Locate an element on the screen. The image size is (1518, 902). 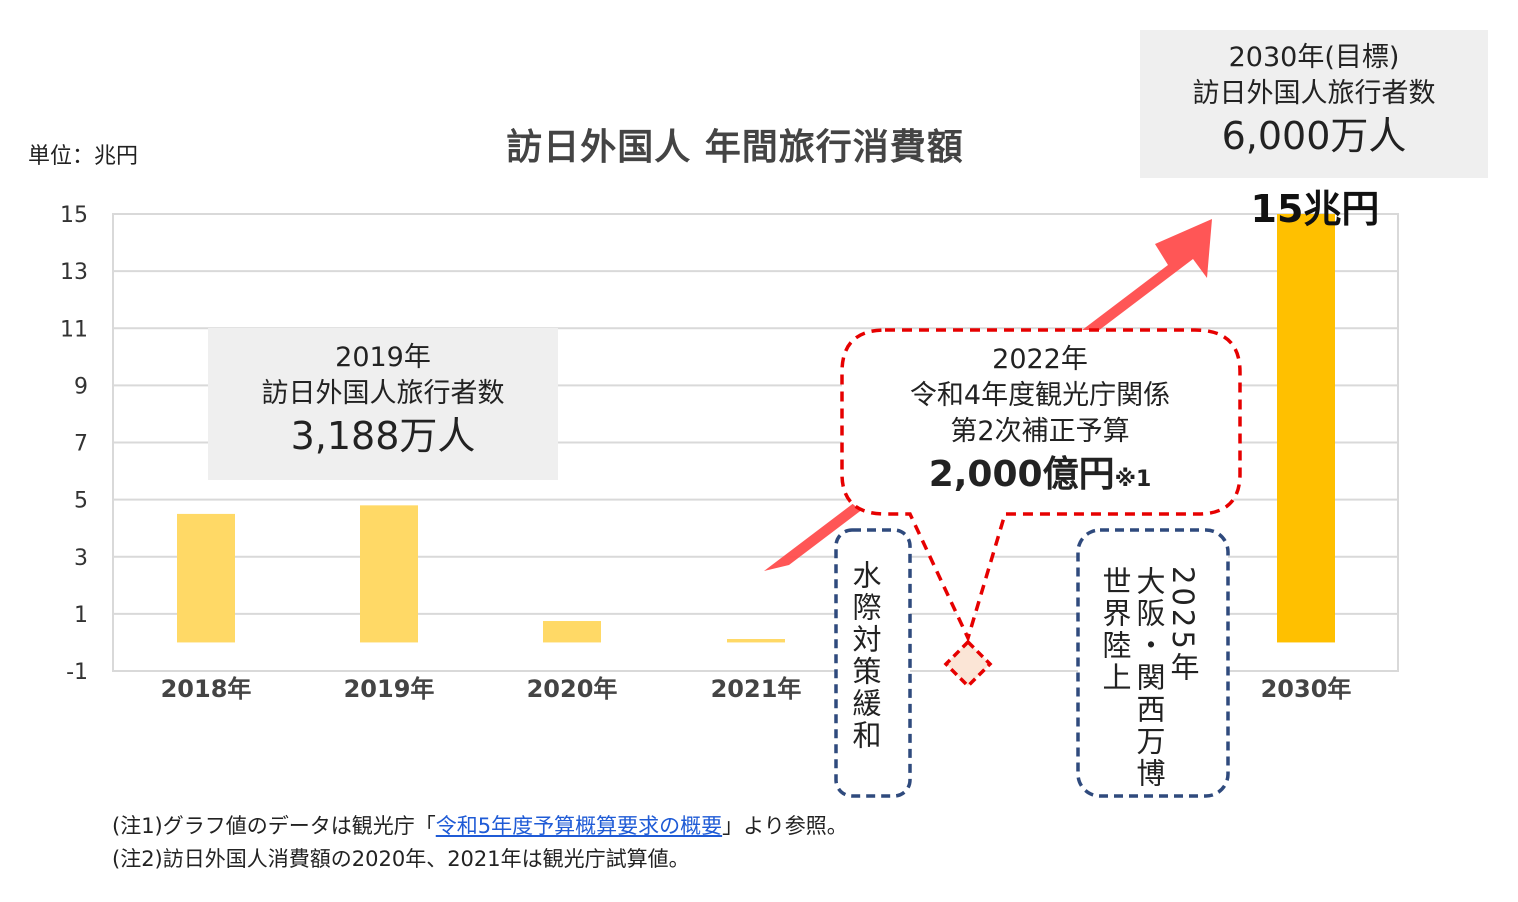
visitors-2019-value: 3,188万人 is located at coordinates (383, 436).